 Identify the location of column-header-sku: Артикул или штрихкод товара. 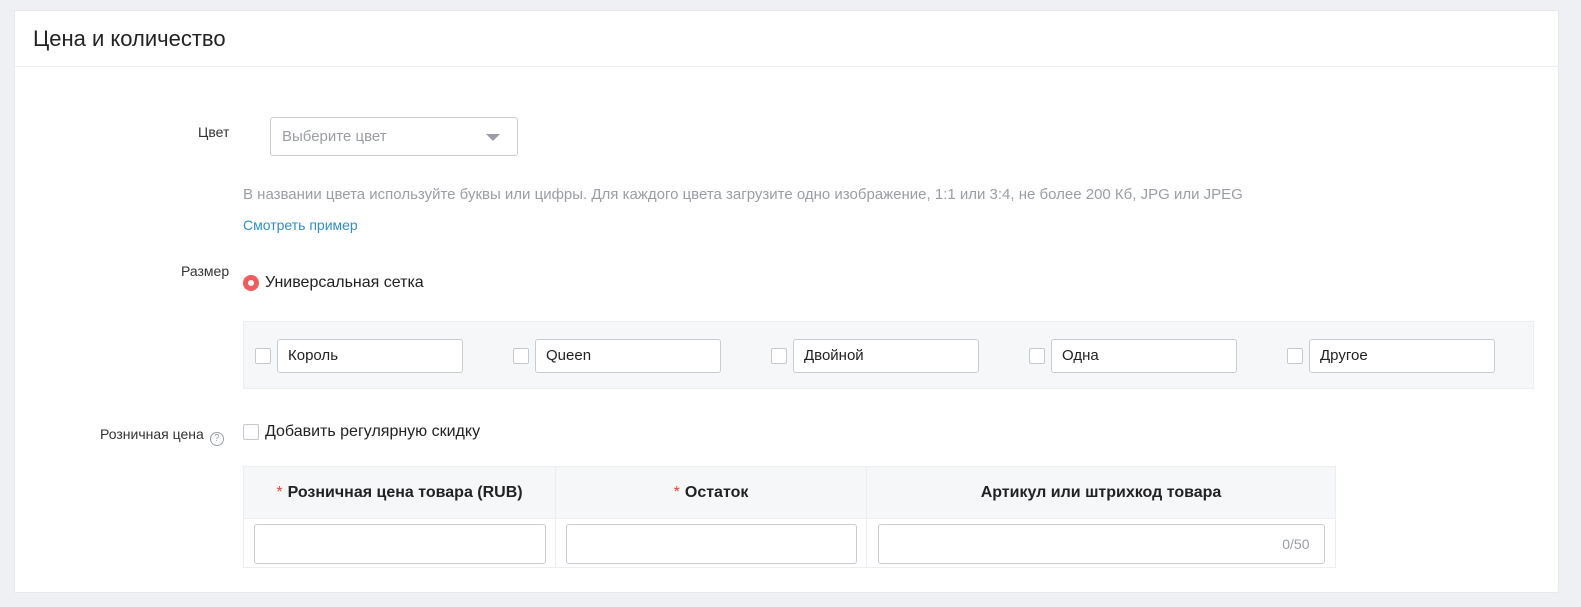
(1101, 492).